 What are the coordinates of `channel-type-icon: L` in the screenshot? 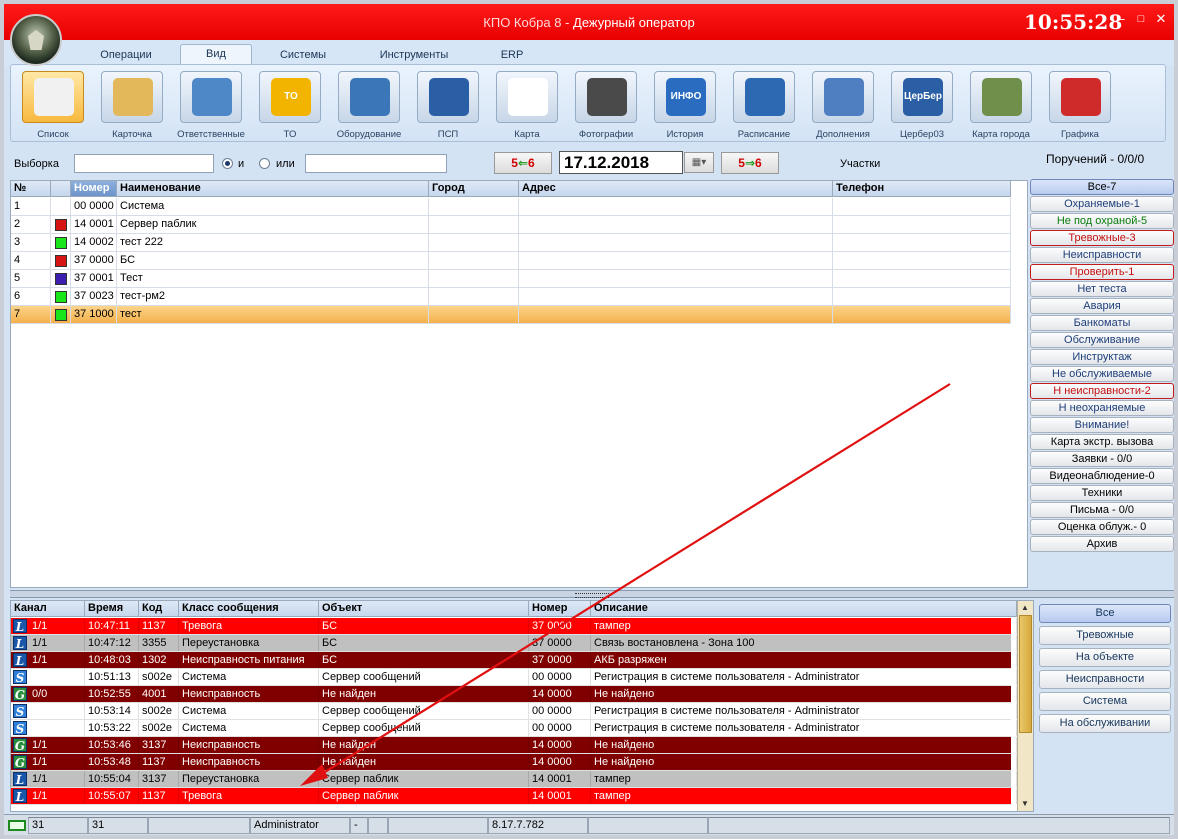 It's located at (20, 660).